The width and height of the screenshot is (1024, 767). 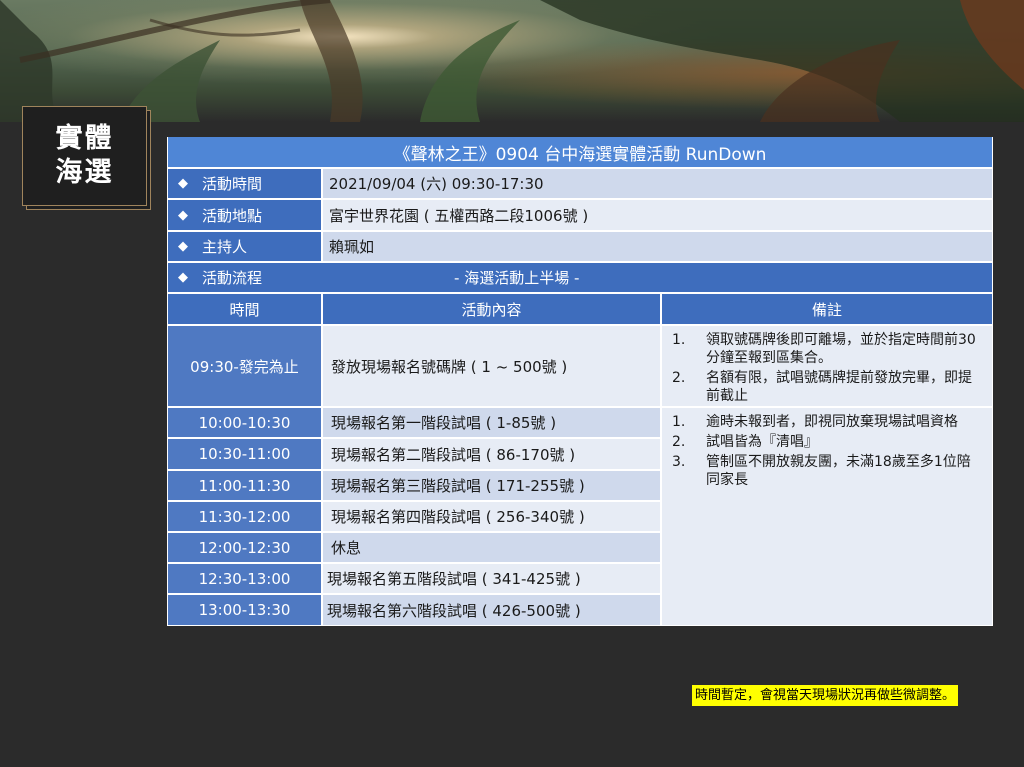 I want to click on table-row-content: 現場報名第六階段試唱 ( 426-500號 ), so click(x=491, y=610).